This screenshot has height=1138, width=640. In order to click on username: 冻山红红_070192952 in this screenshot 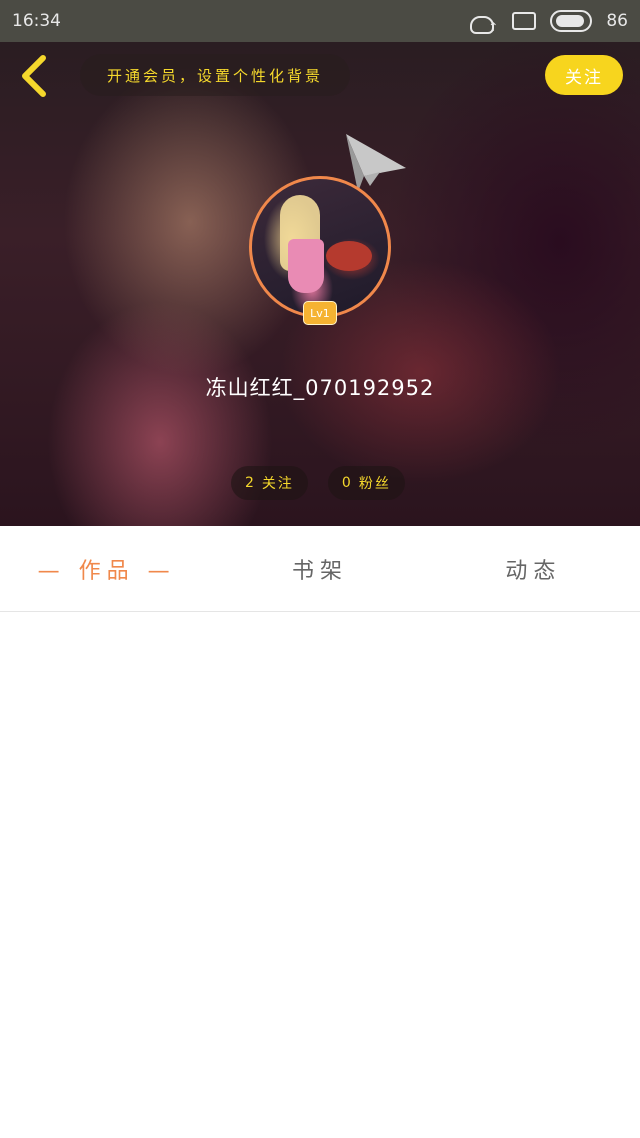, I will do `click(320, 388)`.